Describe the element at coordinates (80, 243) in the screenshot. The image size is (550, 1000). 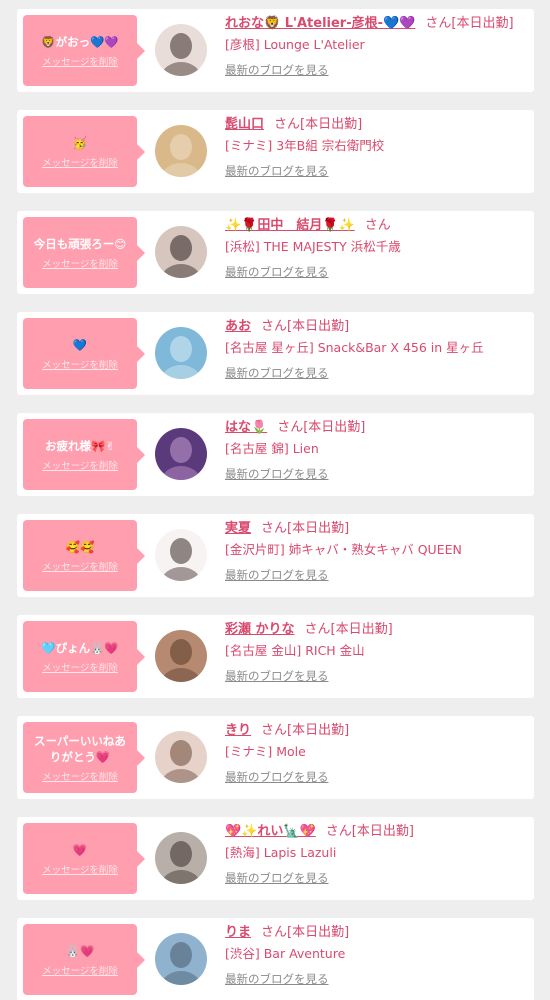
I see `message-text: 今日も頑張ろー😊` at that location.